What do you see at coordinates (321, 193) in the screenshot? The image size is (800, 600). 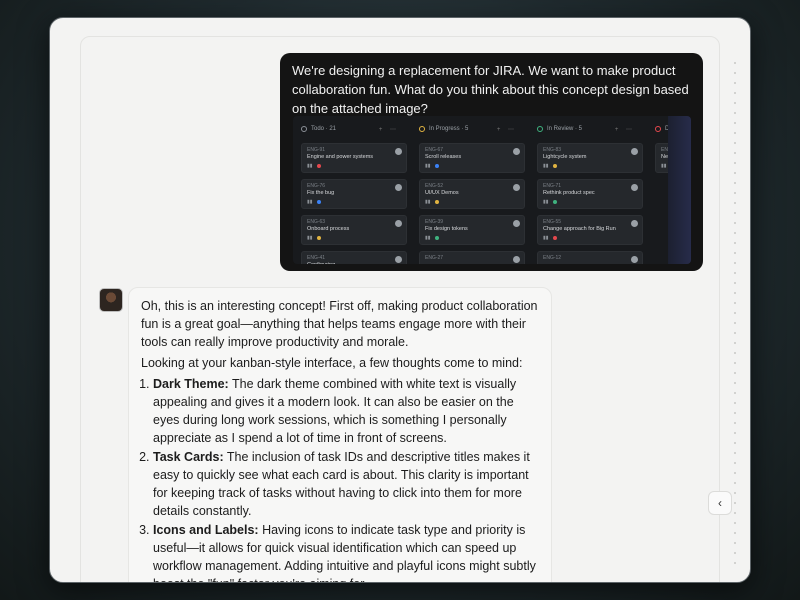 I see `card-title: Fix the bug` at bounding box center [321, 193].